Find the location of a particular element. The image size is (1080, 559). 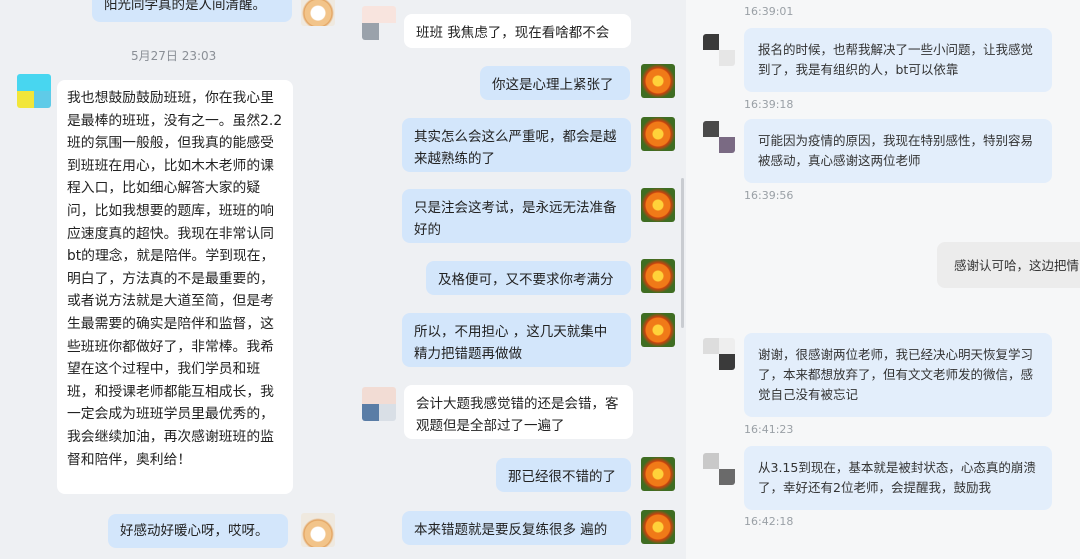

message-bubble: 所以，不用担心 ，这几天就集中精力把错题再做做 is located at coordinates (516, 340).